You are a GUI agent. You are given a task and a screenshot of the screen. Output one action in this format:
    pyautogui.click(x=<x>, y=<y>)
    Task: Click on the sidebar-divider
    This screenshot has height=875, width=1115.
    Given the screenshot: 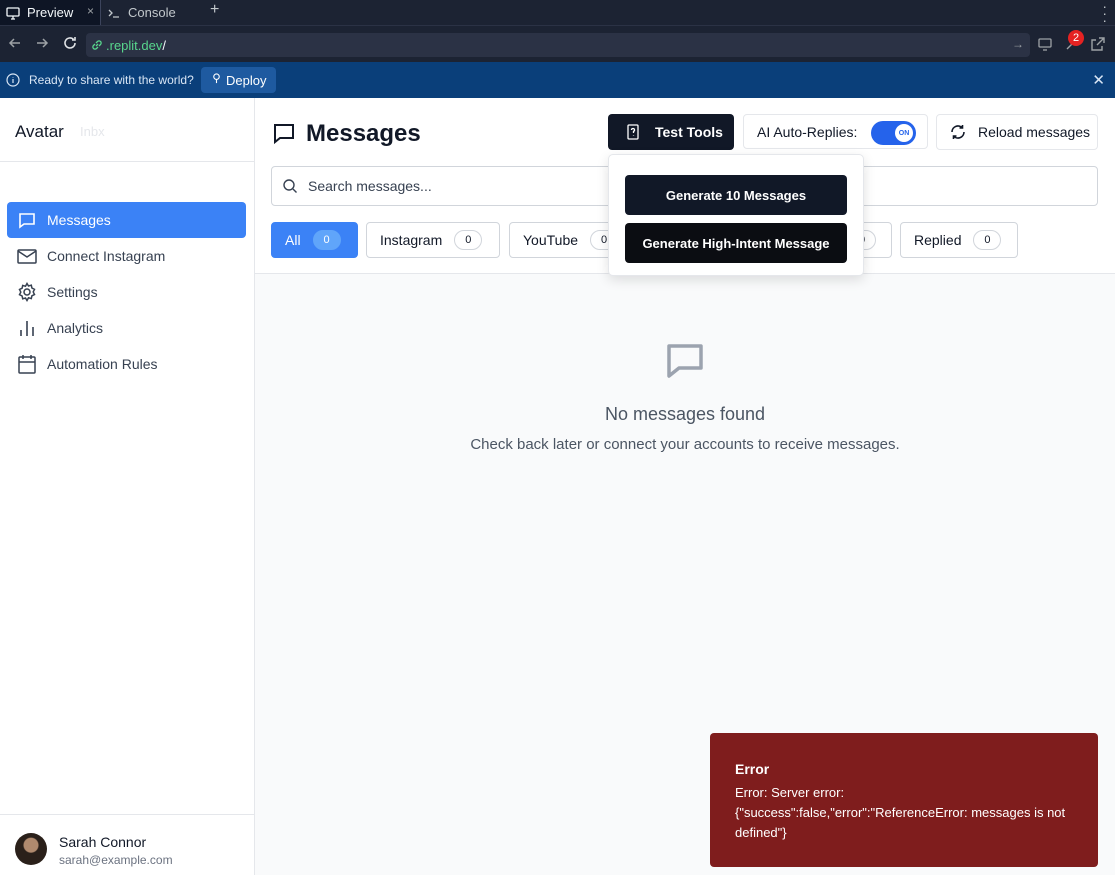 What is the action you would take?
    pyautogui.click(x=127, y=161)
    